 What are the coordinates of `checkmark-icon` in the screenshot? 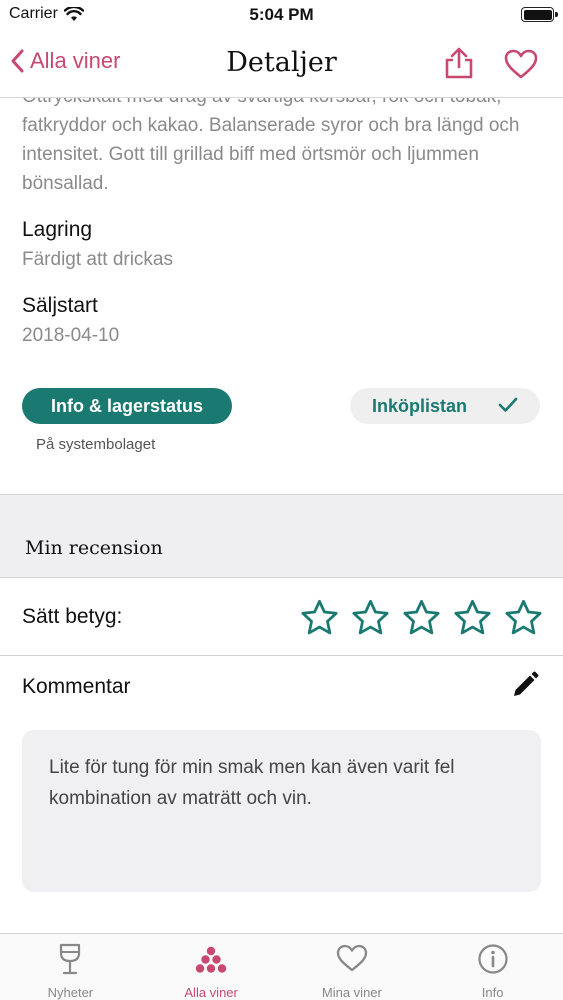 It's located at (508, 404).